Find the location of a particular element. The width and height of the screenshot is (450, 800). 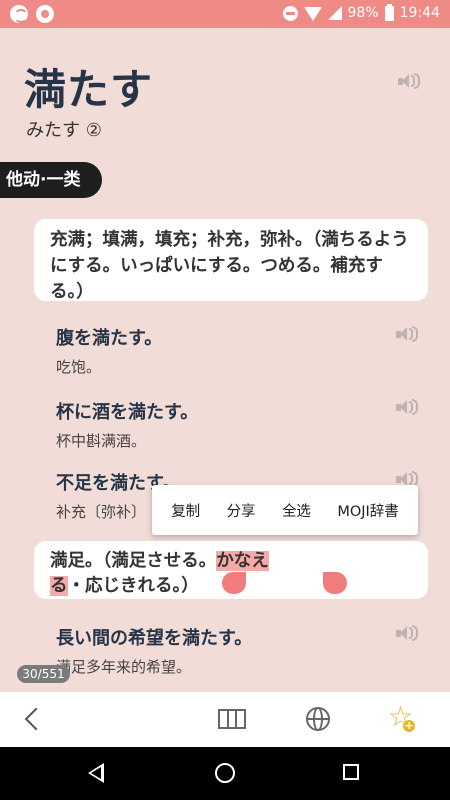

clock: 19:44 is located at coordinates (419, 13).